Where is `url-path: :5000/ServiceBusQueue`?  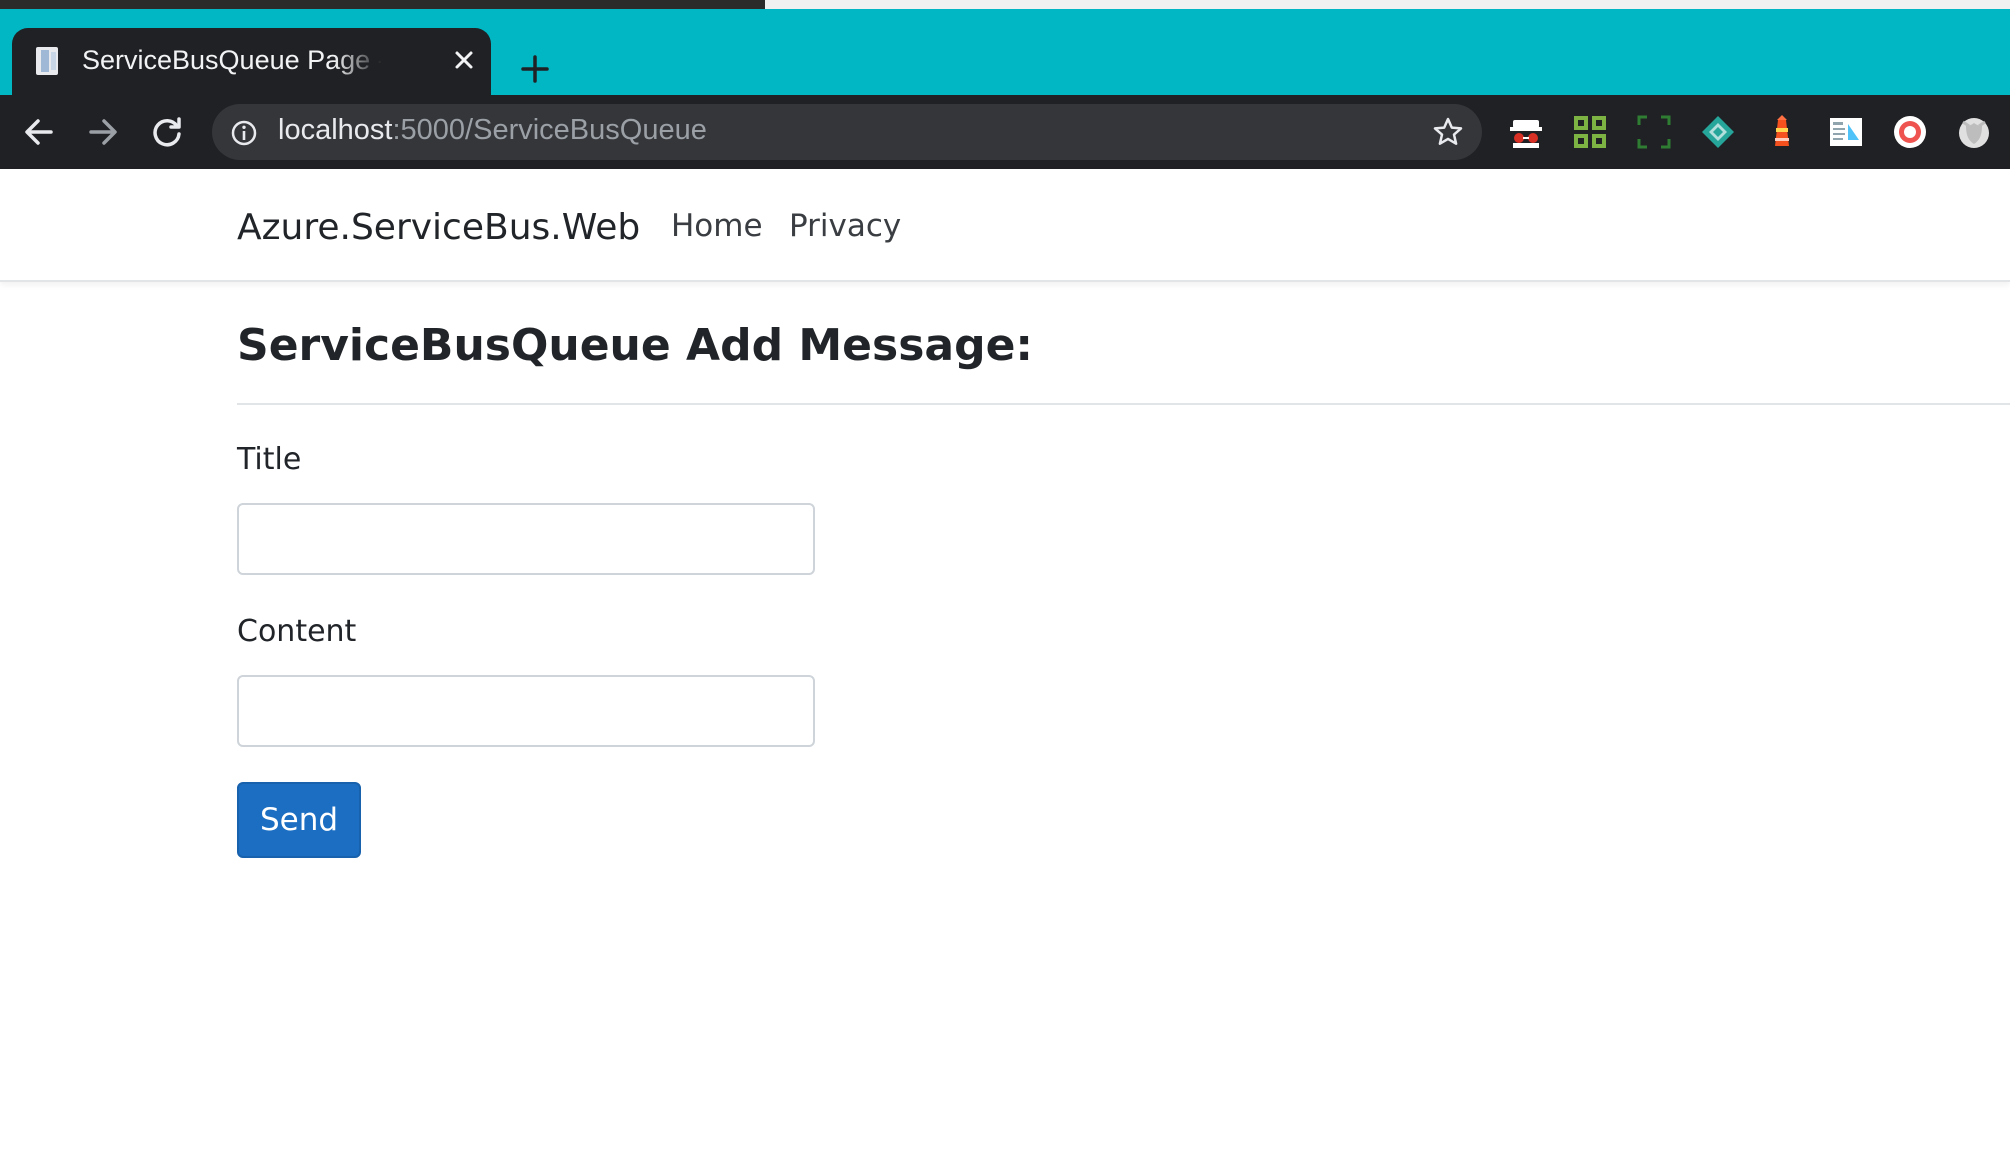
url-path: :5000/ServiceBusQueue is located at coordinates (549, 130).